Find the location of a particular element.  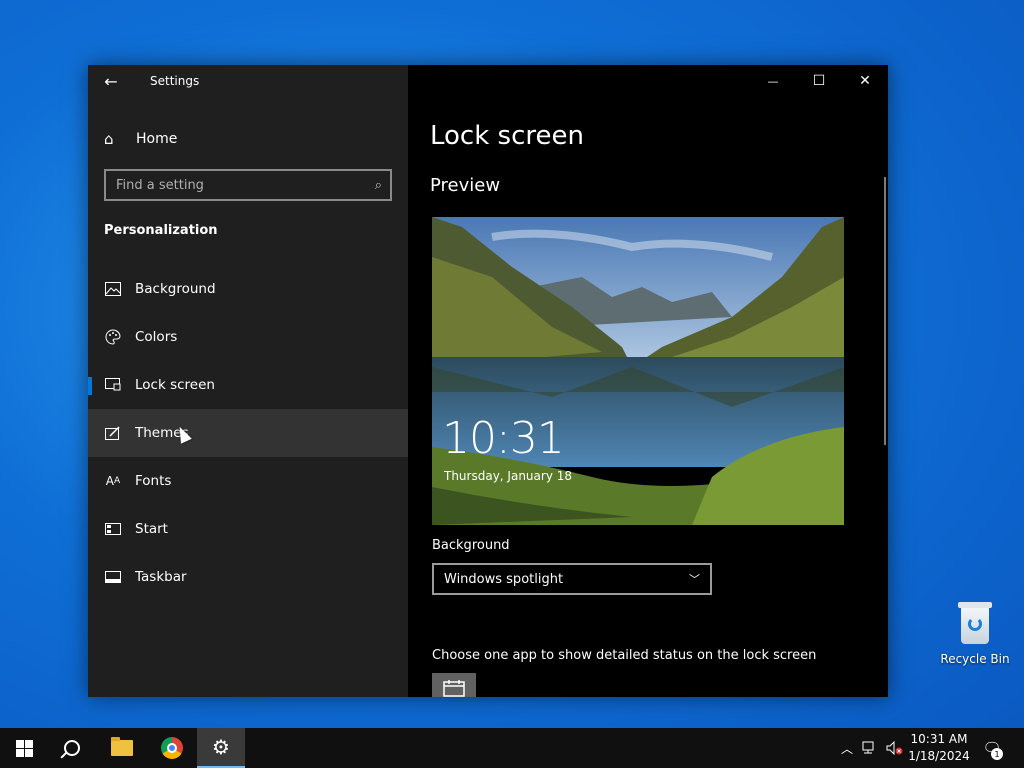

search-icon: ⌕ is located at coordinates (378, 185).